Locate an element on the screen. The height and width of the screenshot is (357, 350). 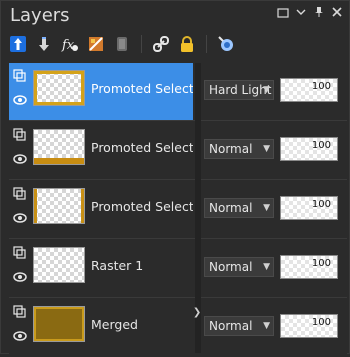
panel-title: Layers is located at coordinates (40, 15).